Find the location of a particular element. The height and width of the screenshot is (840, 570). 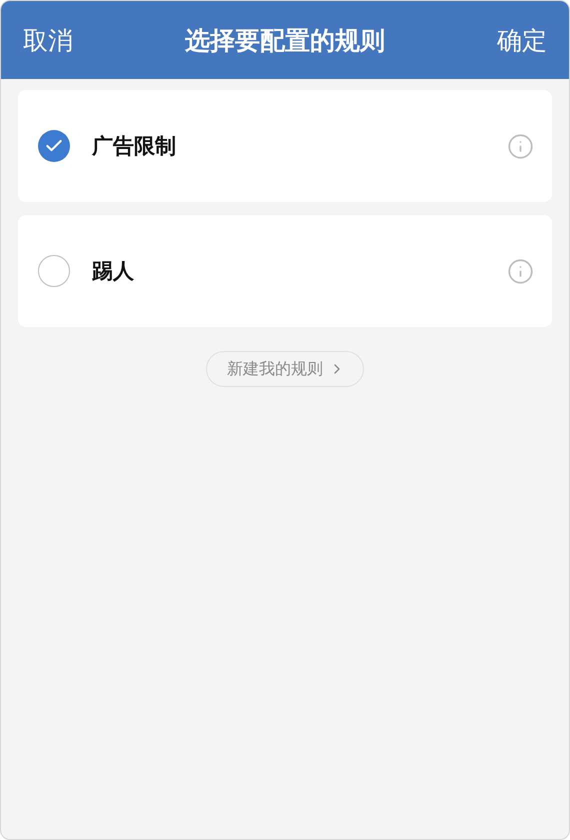

confirm-button: 确定 is located at coordinates (522, 40).